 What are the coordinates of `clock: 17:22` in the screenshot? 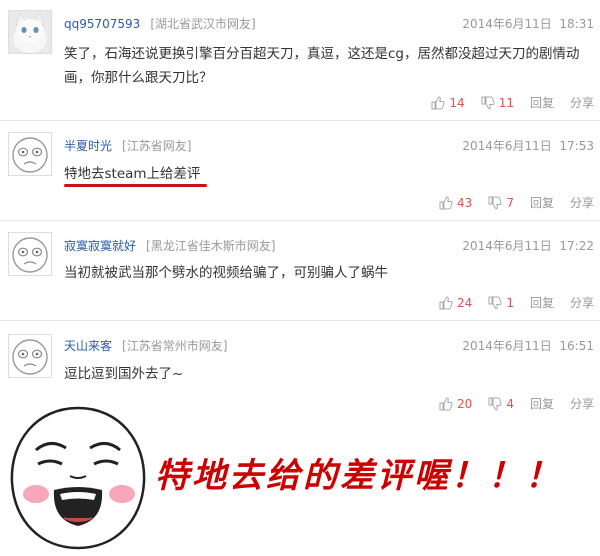 It's located at (576, 246).